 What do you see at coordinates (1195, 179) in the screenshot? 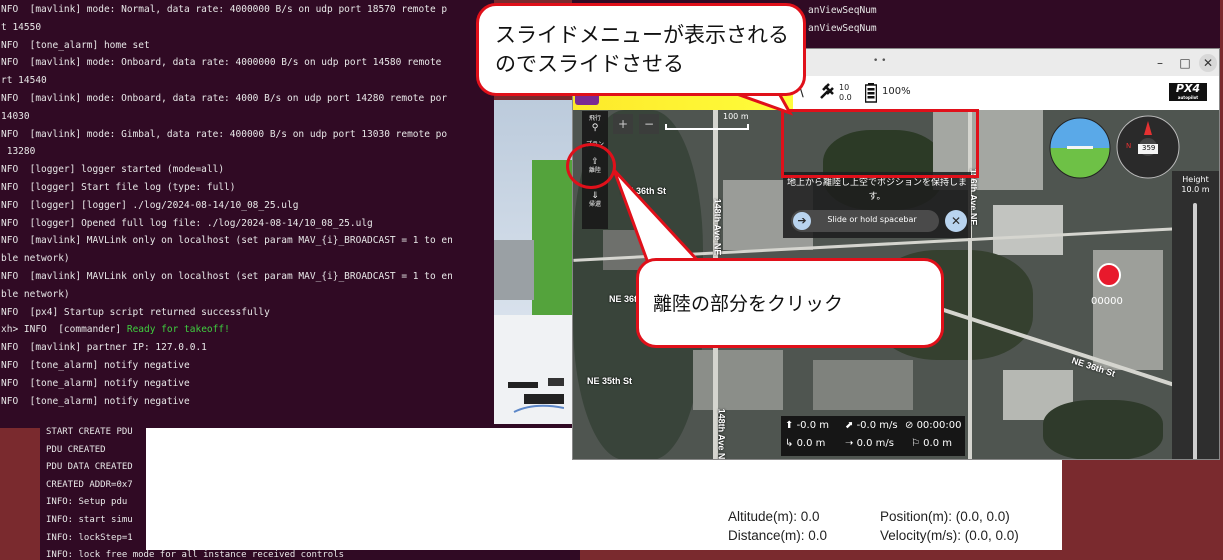
I see `height-title: Height` at bounding box center [1195, 179].